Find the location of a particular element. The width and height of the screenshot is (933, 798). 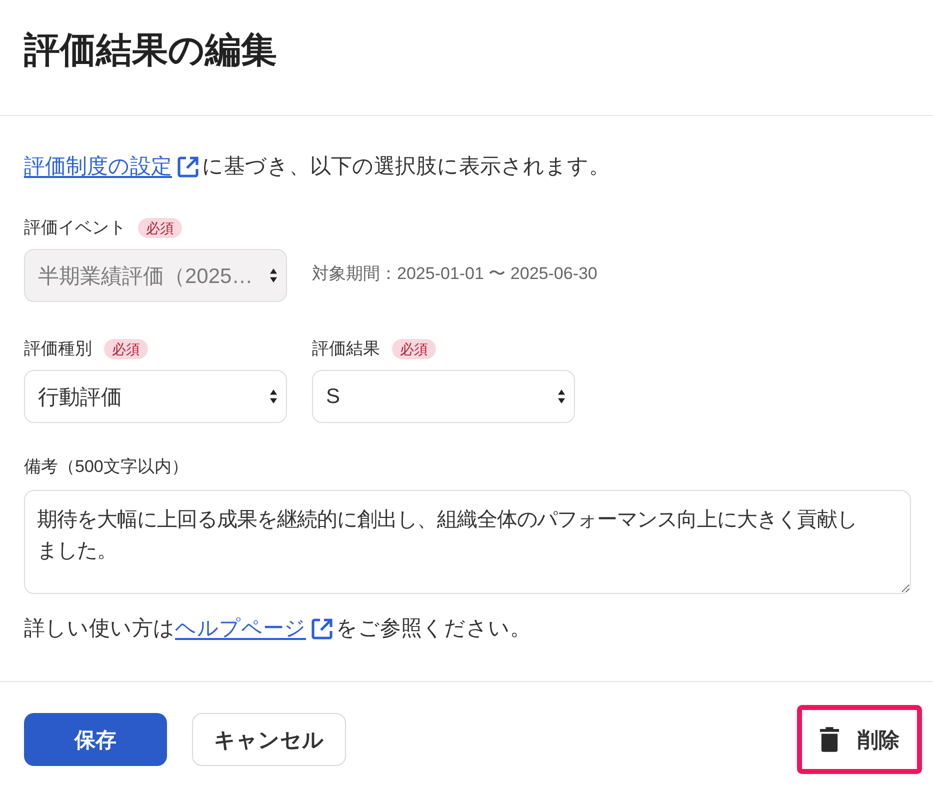

save-button: 保存 is located at coordinates (95, 739).